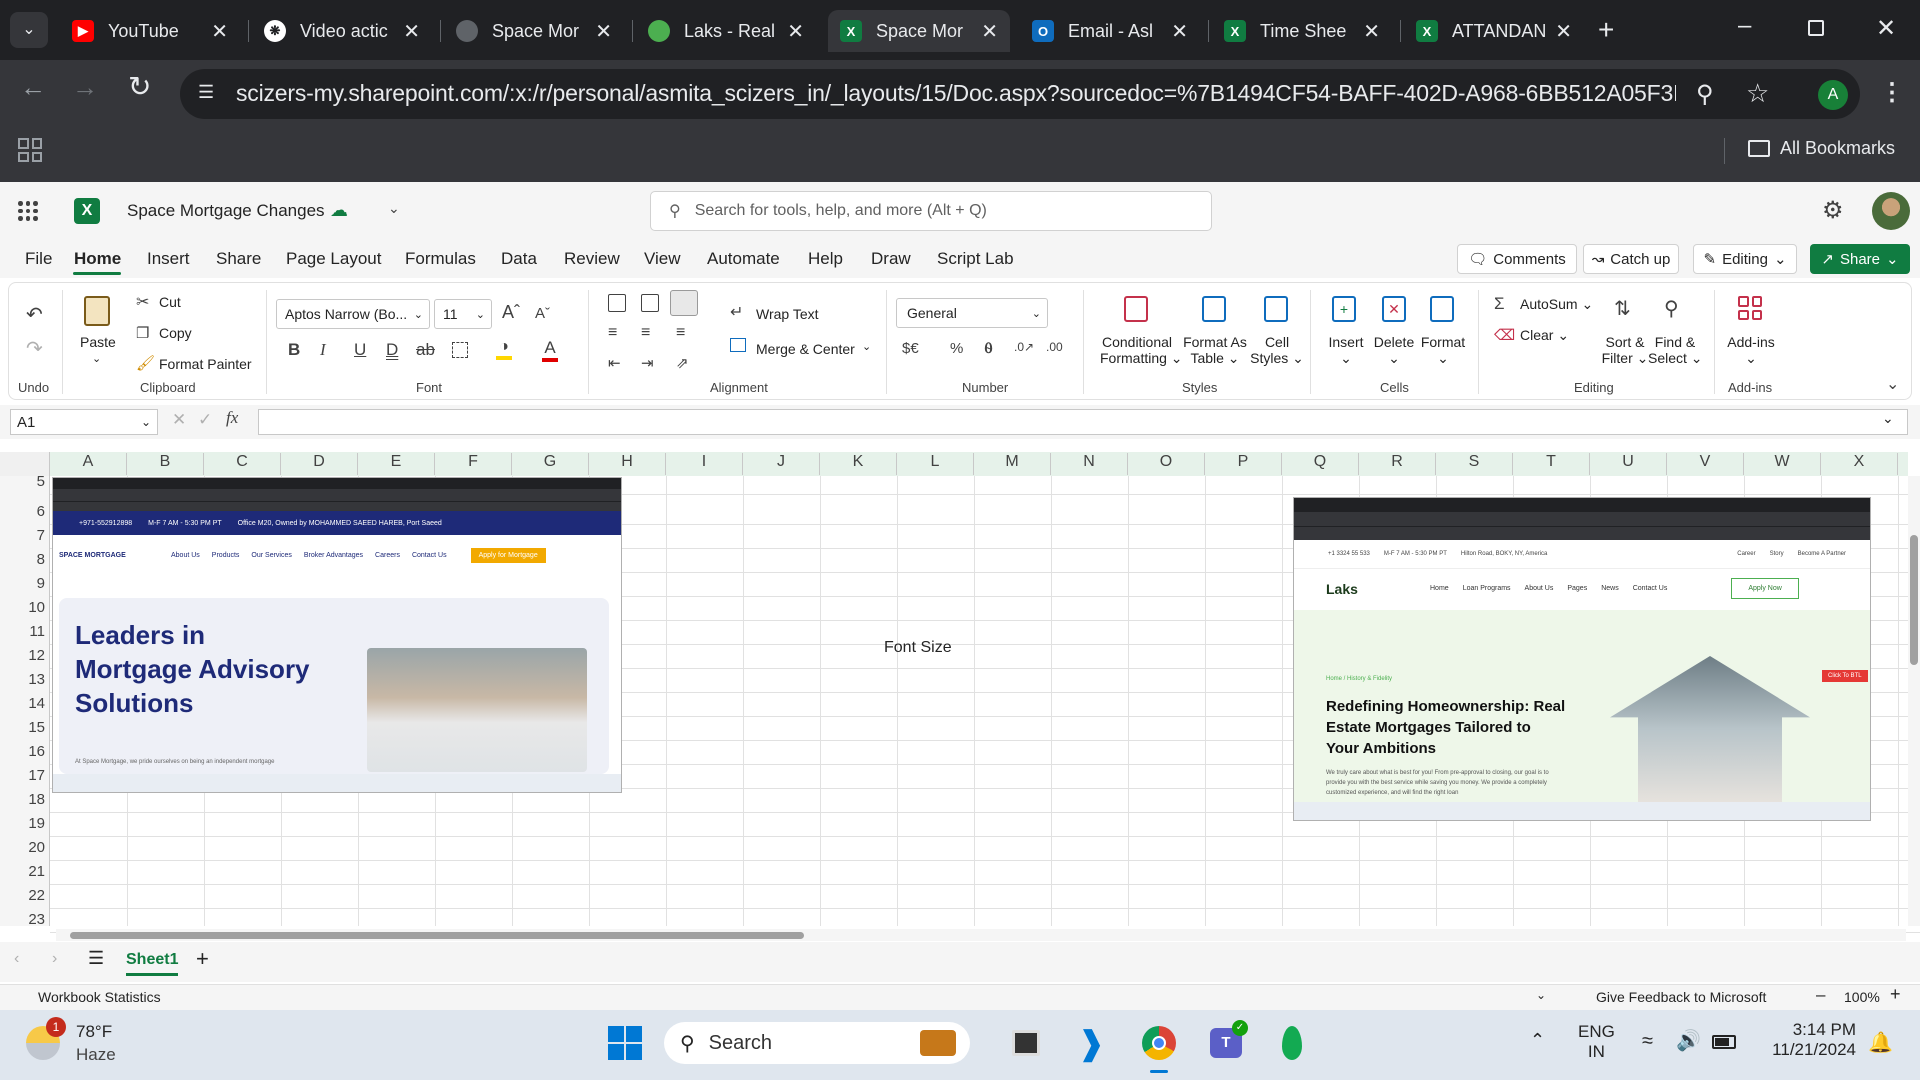 The image size is (1920, 1080). I want to click on tab-search-button: ⌄, so click(29, 30).